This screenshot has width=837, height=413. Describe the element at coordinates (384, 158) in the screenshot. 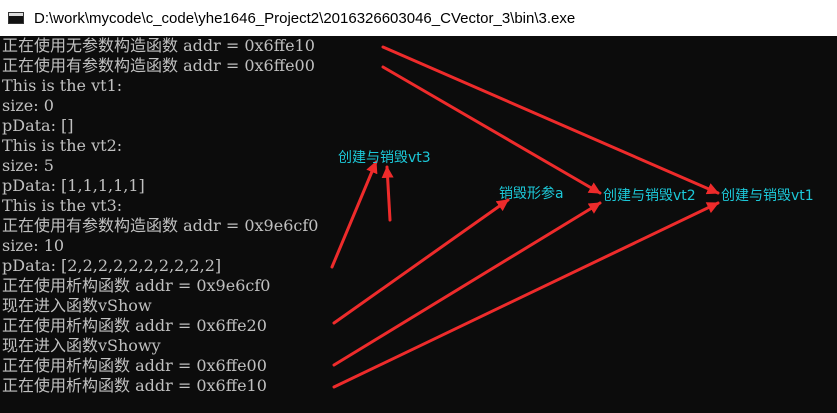

I see `annotation-vt3: 创建与销毁vt3` at that location.